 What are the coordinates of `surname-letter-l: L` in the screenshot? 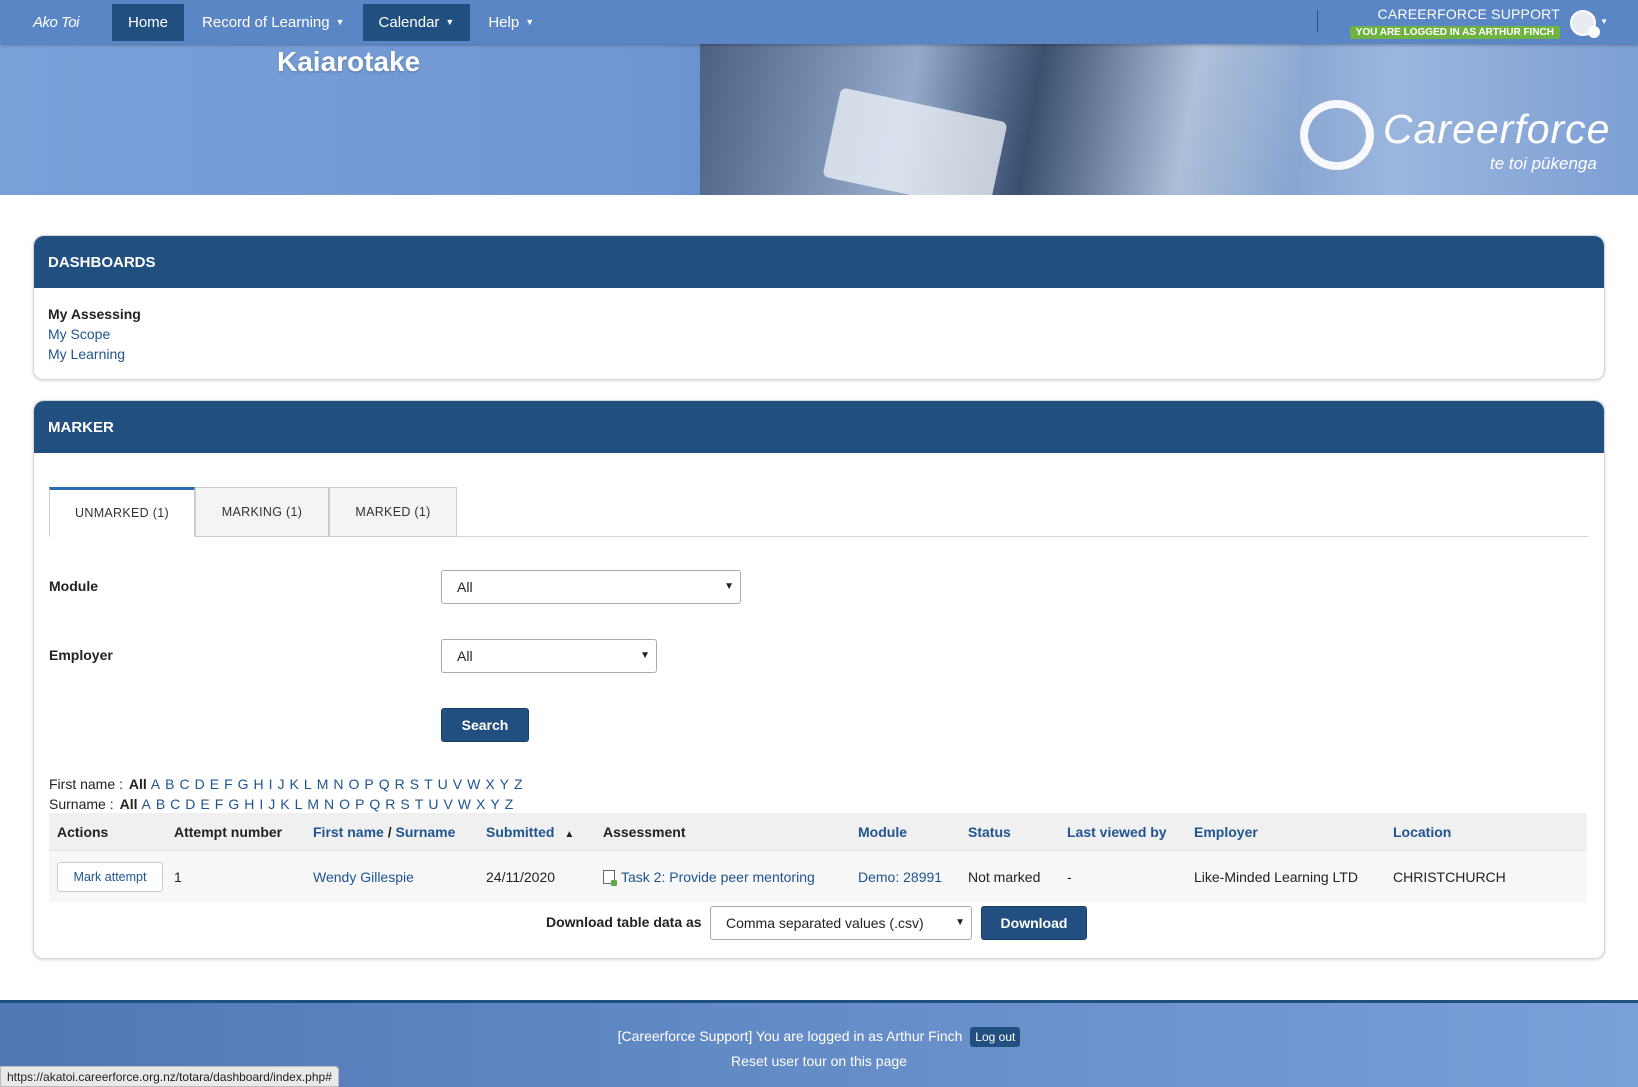 It's located at (299, 804).